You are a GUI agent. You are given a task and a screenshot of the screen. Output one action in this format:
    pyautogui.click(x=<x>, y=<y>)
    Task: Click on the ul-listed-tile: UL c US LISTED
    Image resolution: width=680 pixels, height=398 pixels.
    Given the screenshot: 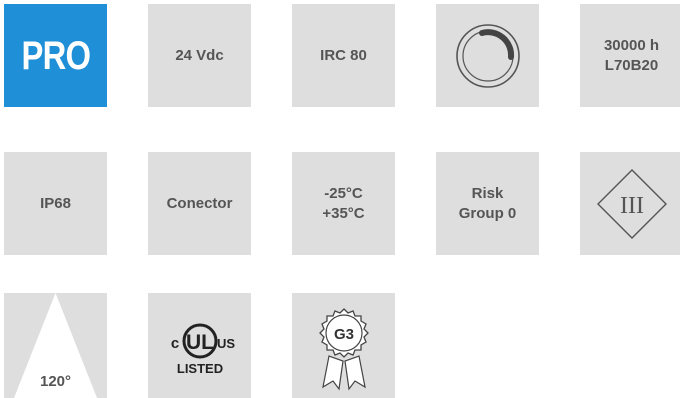 What is the action you would take?
    pyautogui.click(x=199, y=345)
    